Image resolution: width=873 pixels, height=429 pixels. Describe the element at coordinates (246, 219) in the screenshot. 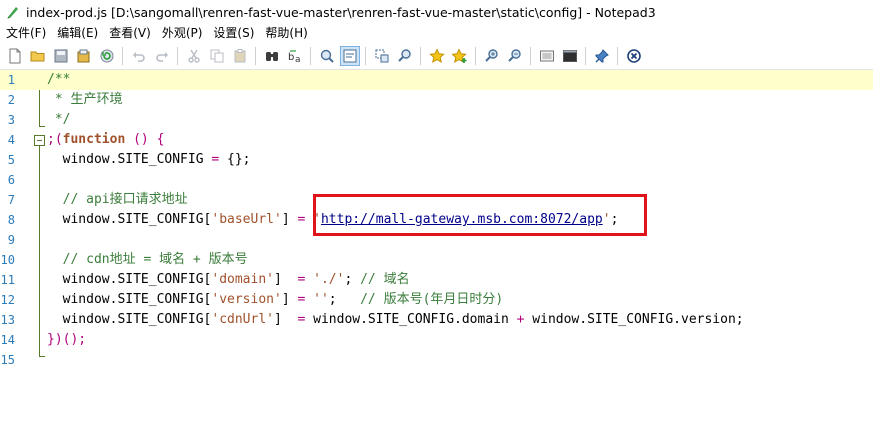

I see `string-literal: 'baseUrl'` at that location.